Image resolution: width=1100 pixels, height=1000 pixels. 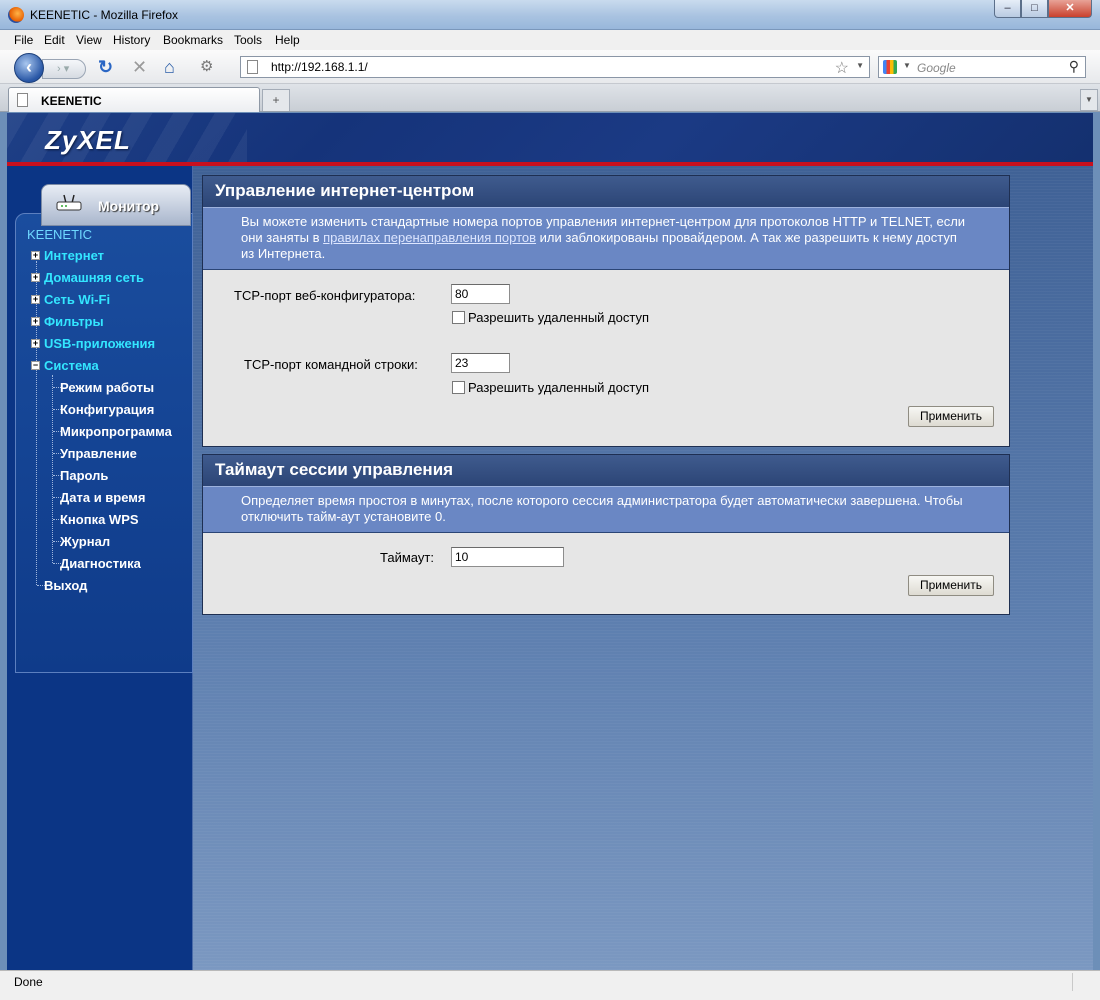 What do you see at coordinates (84, 475) in the screenshot?
I see `sidebar-subitem-password: Пароль` at bounding box center [84, 475].